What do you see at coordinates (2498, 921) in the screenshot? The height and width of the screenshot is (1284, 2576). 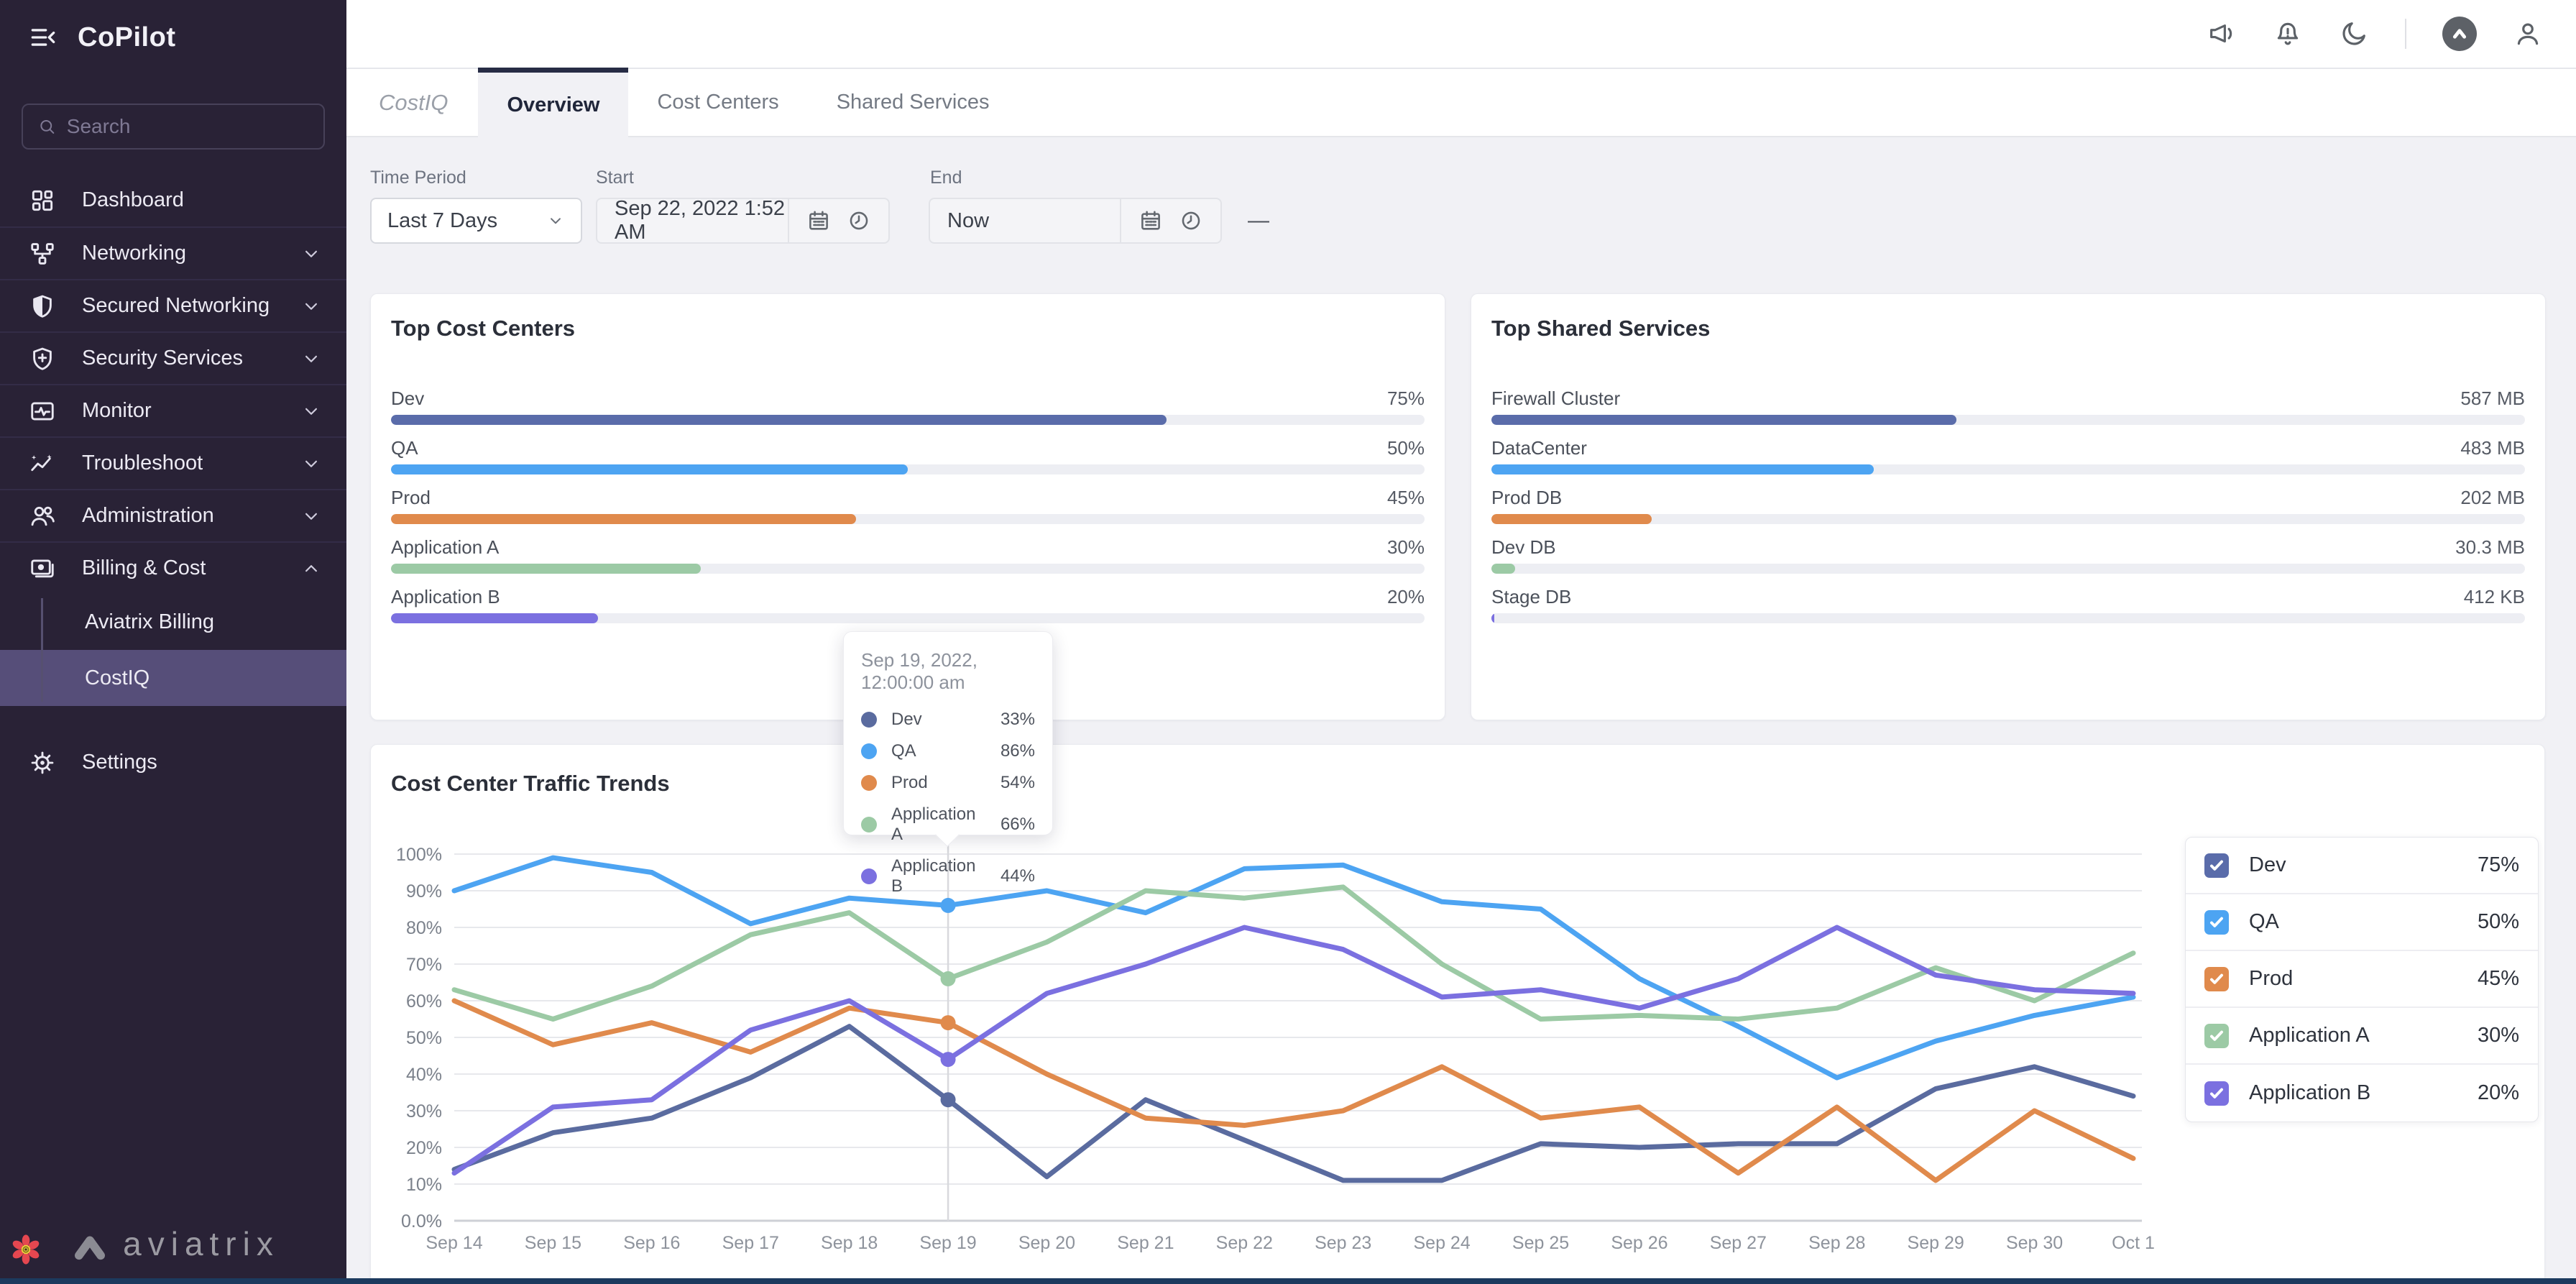 I see `legend-value: 50%` at bounding box center [2498, 921].